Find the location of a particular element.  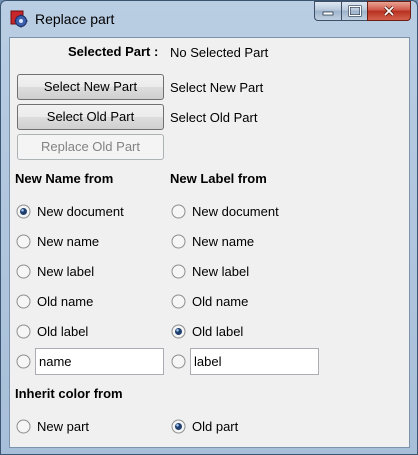

new-name-custom-radio is located at coordinates (23, 361).